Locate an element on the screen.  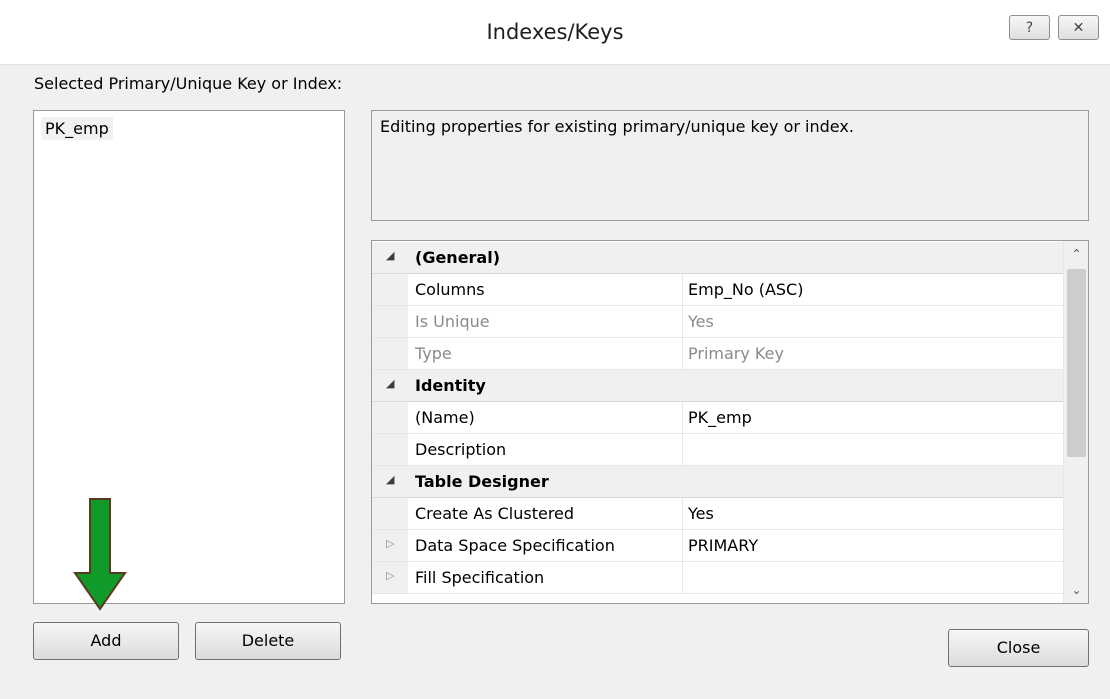
property-name: Columns is located at coordinates (450, 289).